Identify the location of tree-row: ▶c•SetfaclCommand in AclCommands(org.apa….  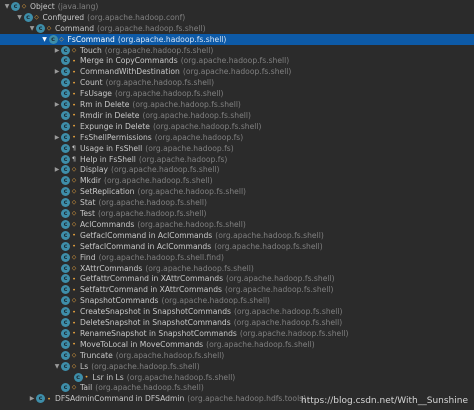
(237, 246).